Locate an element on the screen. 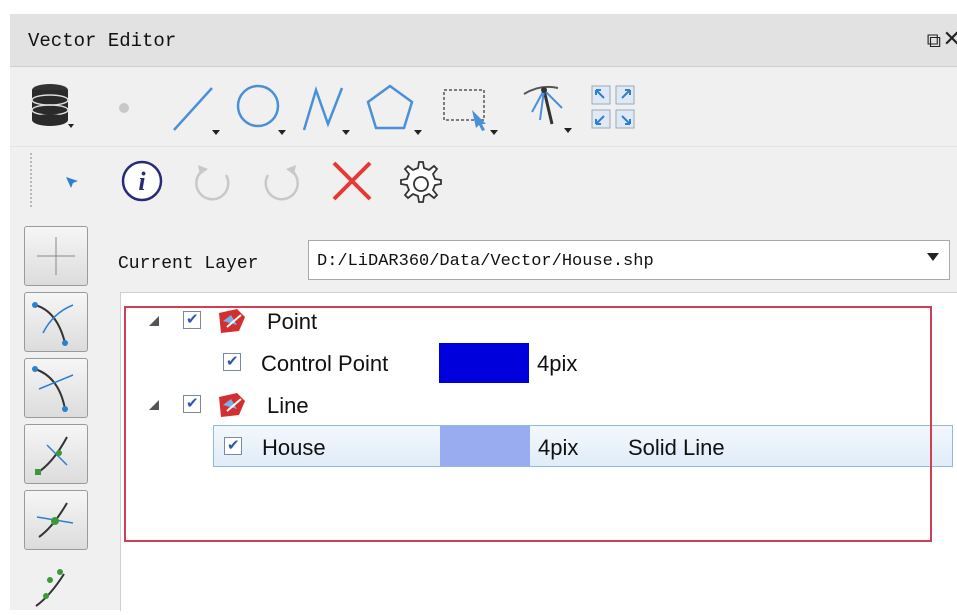  merge-node-icon is located at coordinates (55, 520).